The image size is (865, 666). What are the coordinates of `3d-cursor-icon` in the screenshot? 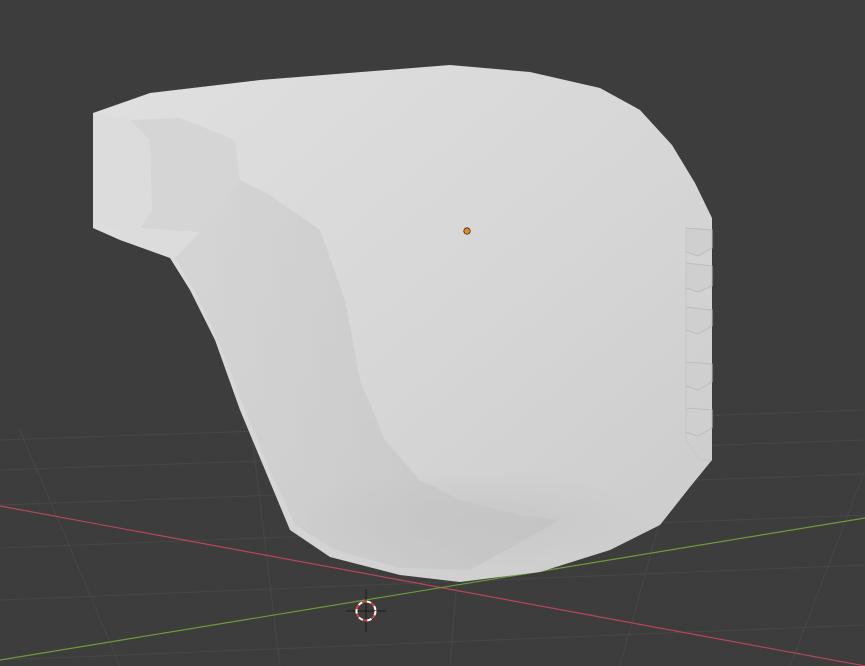 It's located at (366, 610).